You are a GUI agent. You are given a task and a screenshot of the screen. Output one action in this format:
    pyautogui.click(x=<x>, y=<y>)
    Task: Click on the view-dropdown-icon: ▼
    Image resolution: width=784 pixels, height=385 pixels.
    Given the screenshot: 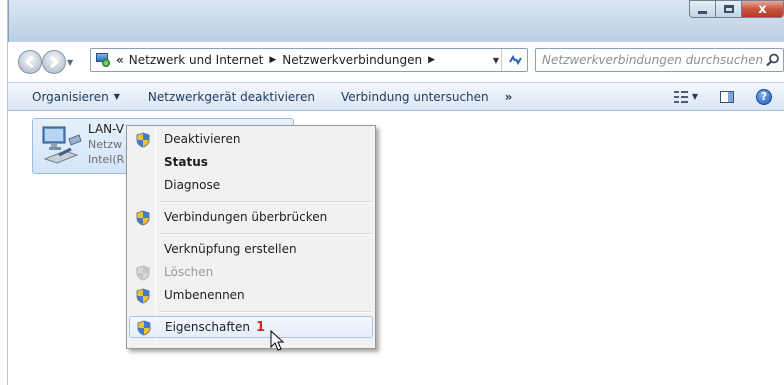 What is the action you would take?
    pyautogui.click(x=695, y=96)
    